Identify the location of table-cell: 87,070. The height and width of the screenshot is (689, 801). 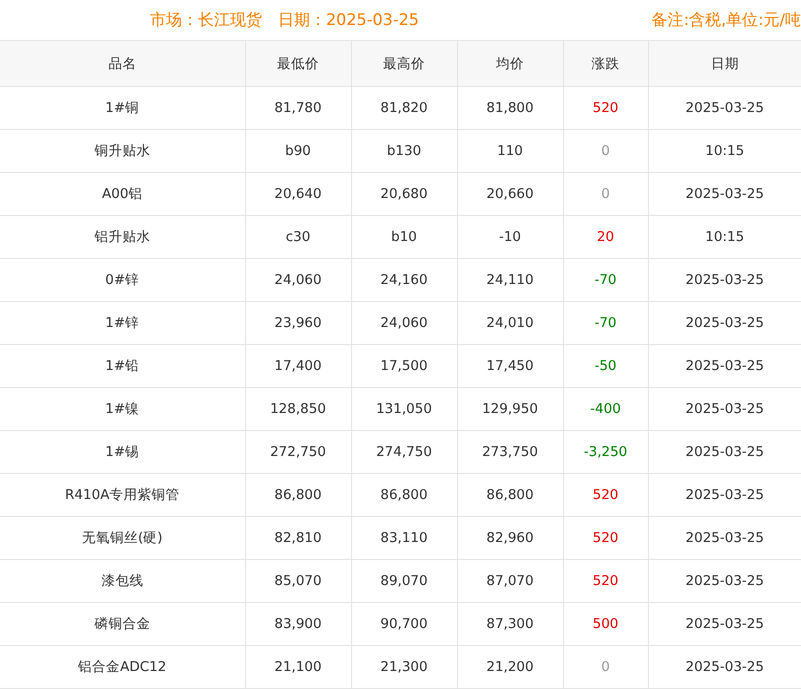
(510, 581).